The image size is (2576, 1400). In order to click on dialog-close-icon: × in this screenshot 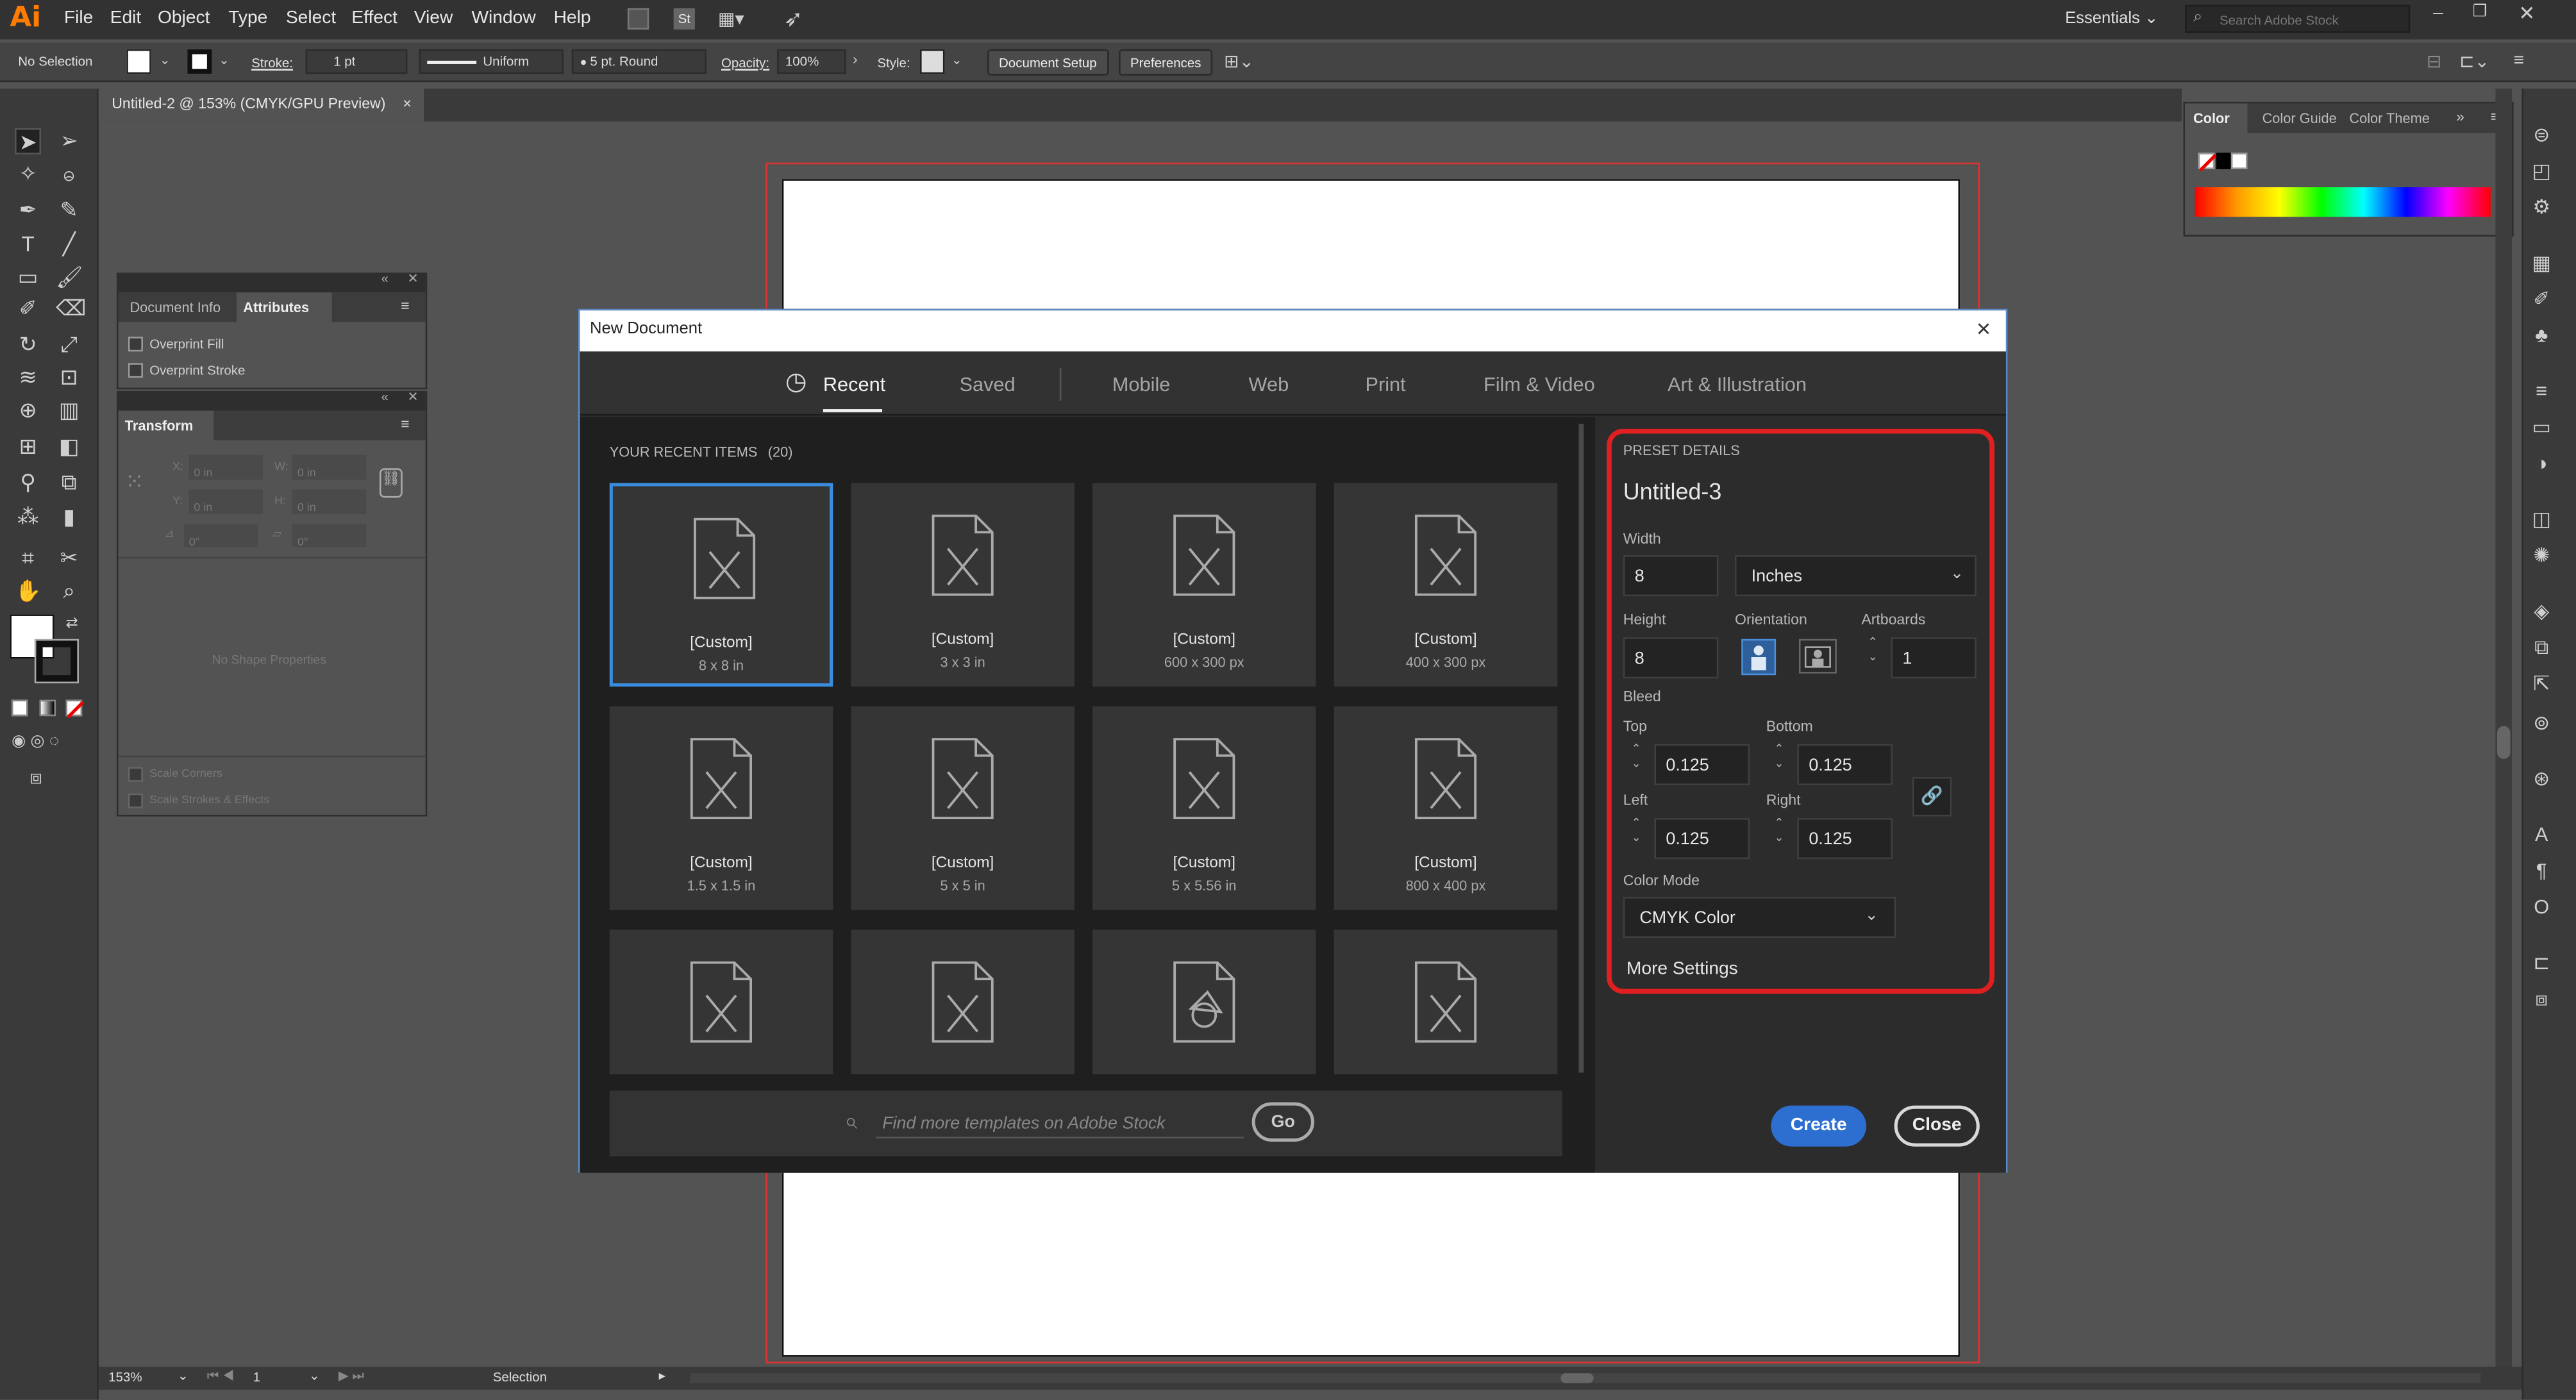, I will do `click(1984, 329)`.